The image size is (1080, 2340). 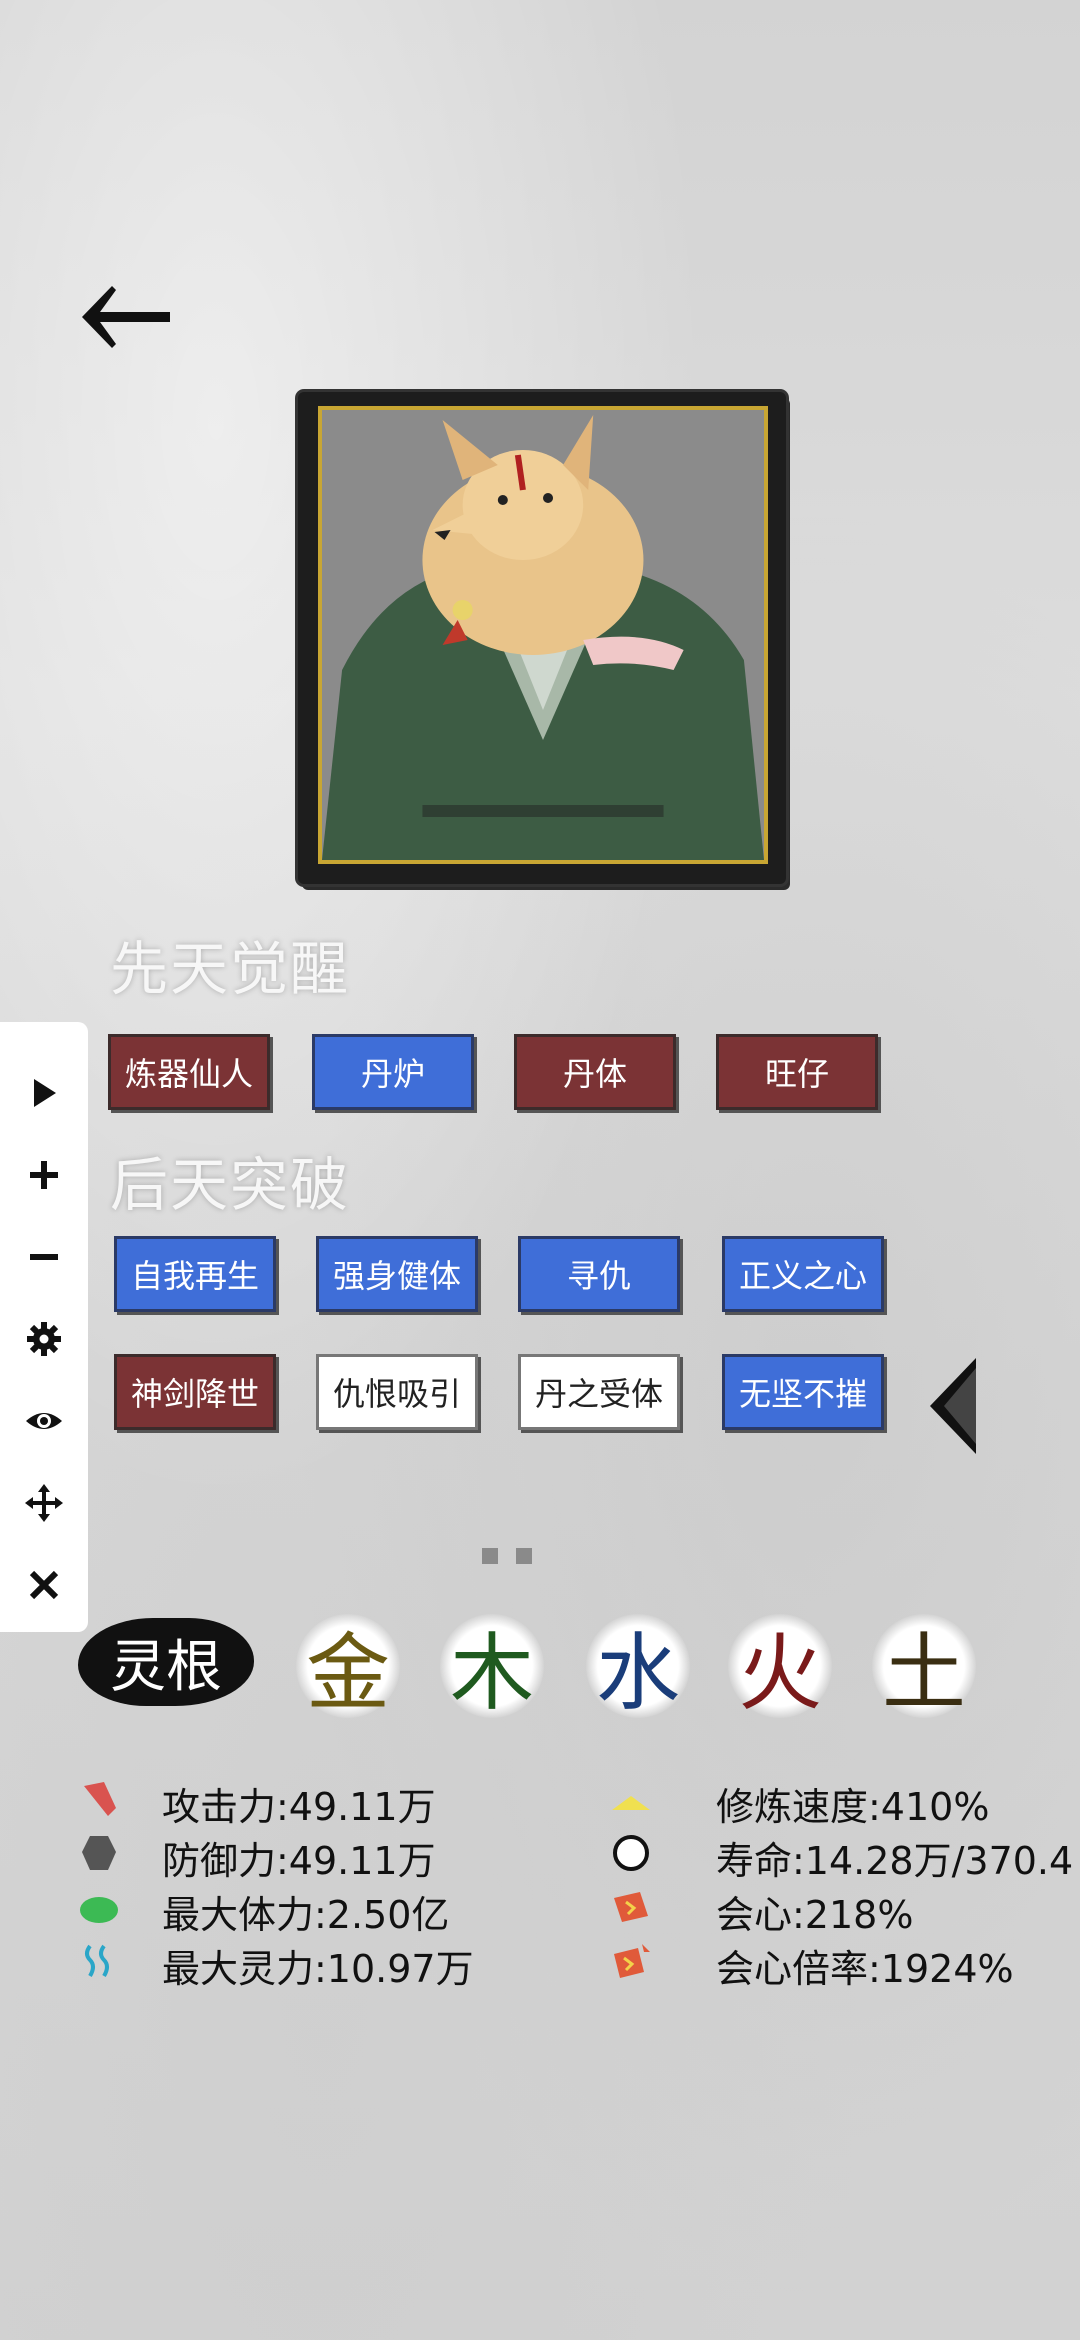 I want to click on next-page-arrow, so click(x=953, y=1406).